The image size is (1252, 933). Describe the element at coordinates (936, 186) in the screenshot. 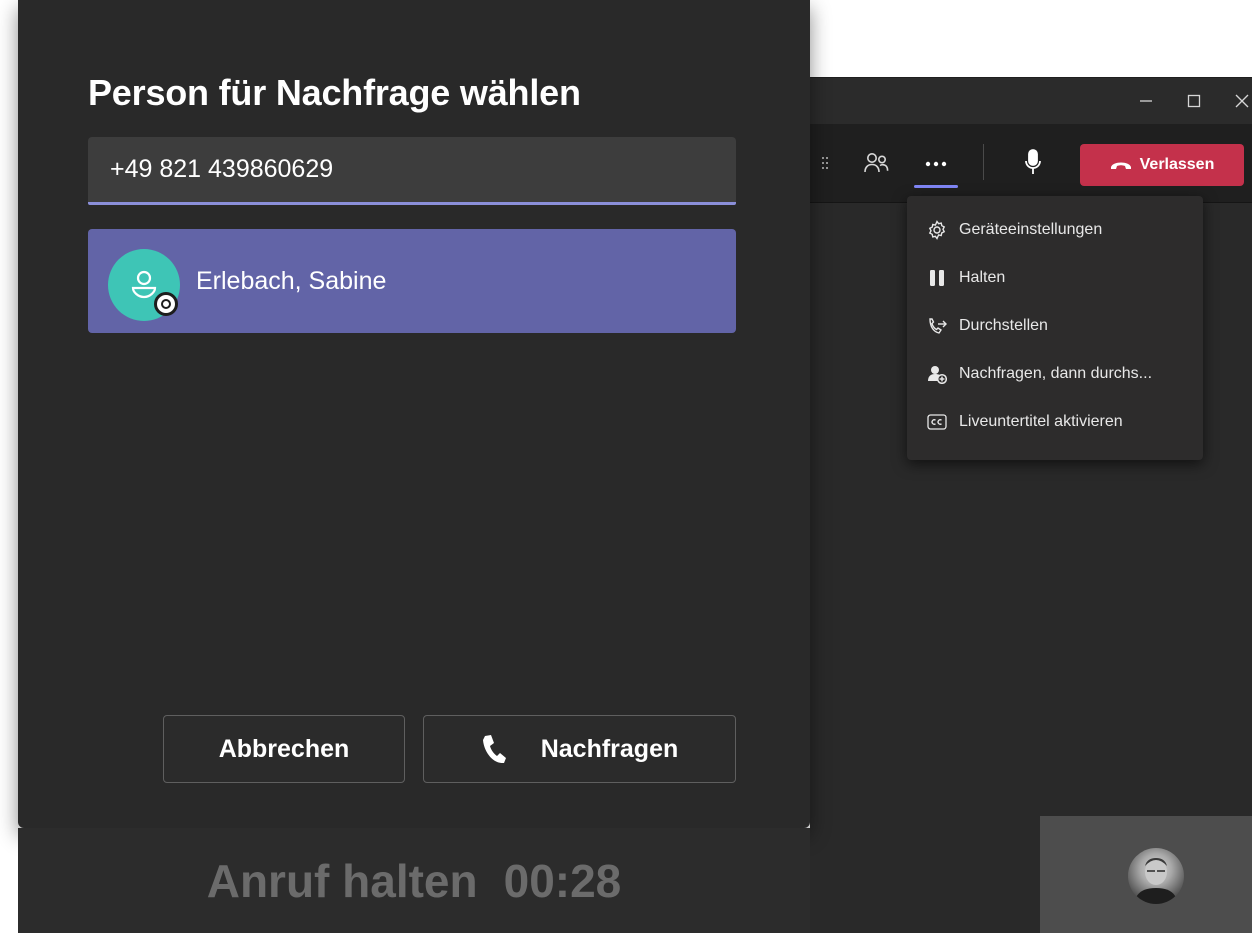

I see `more-options-active-indicator` at that location.